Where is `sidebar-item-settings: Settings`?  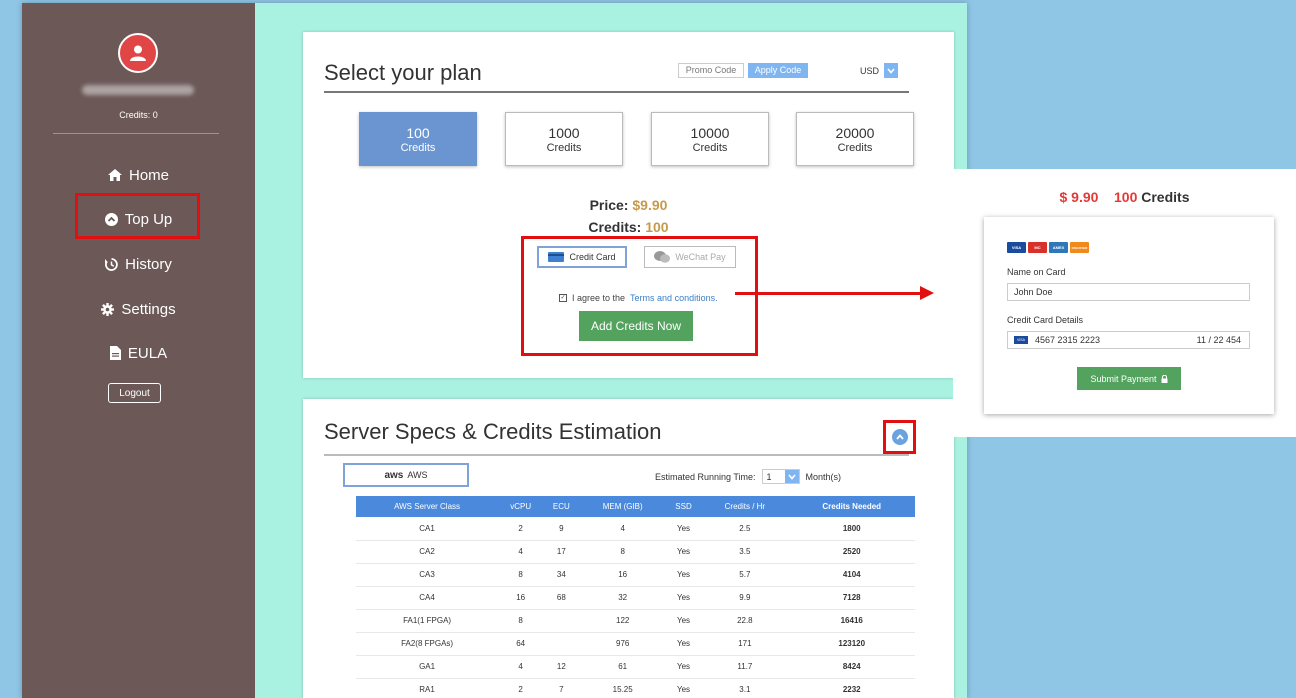
sidebar-item-settings: Settings is located at coordinates (138, 309).